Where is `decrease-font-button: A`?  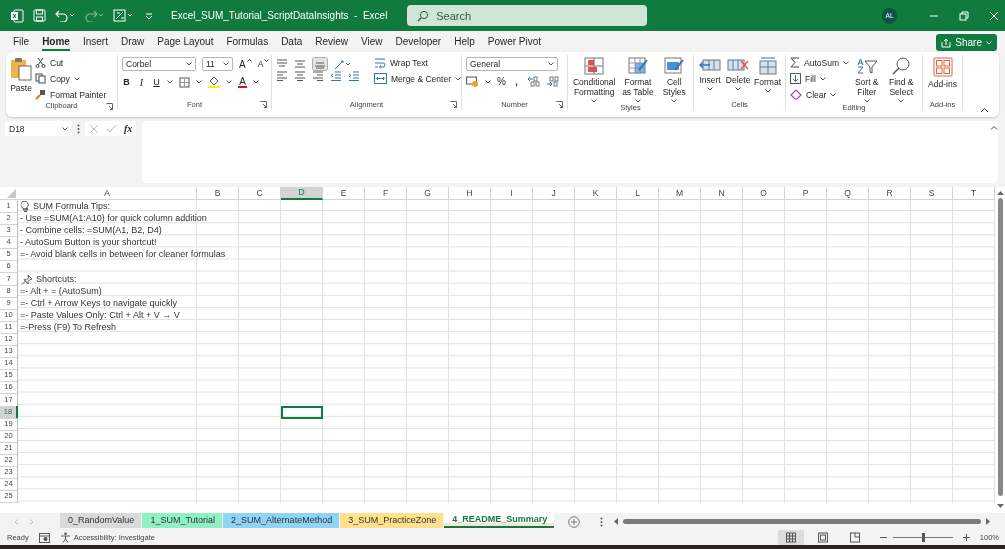 decrease-font-button: A is located at coordinates (263, 64).